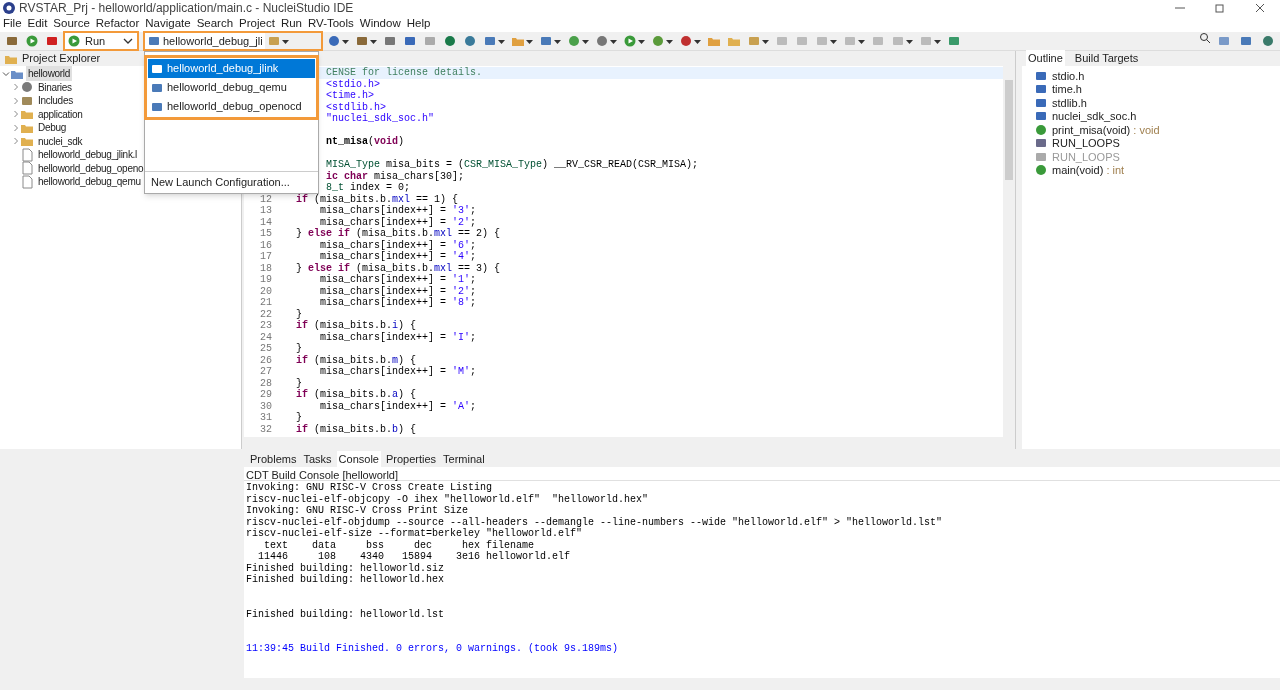  What do you see at coordinates (411, 459) in the screenshot?
I see `panel-tab: Properties` at bounding box center [411, 459].